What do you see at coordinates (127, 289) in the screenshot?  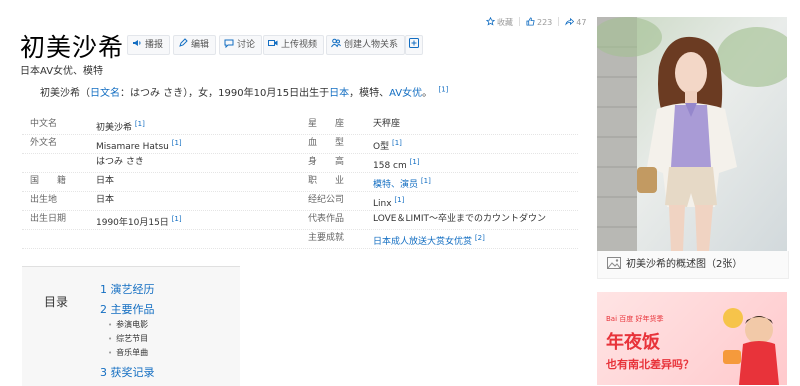 I see `toc-item: 1 演艺经历` at bounding box center [127, 289].